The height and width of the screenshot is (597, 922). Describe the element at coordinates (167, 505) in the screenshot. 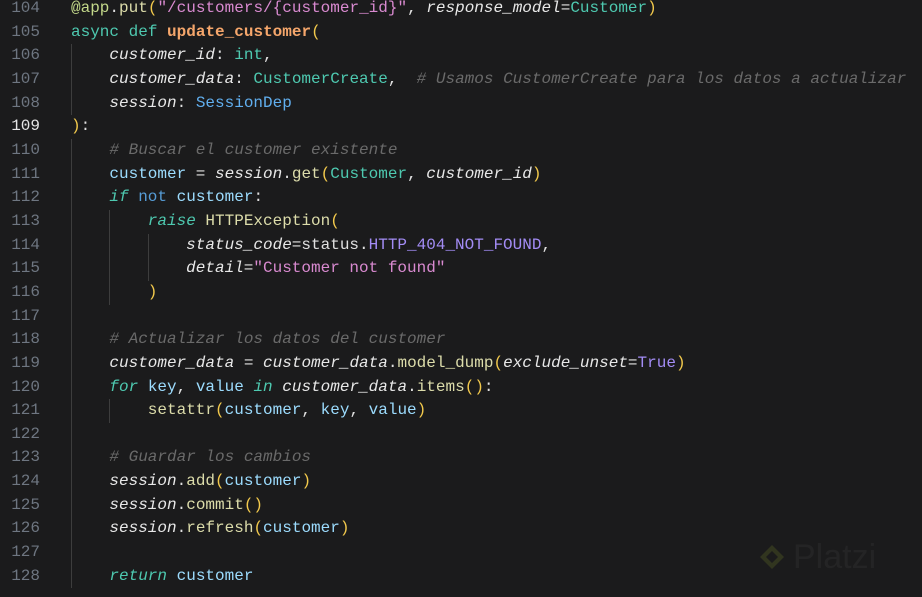

I see `line-code: session.commit()` at that location.